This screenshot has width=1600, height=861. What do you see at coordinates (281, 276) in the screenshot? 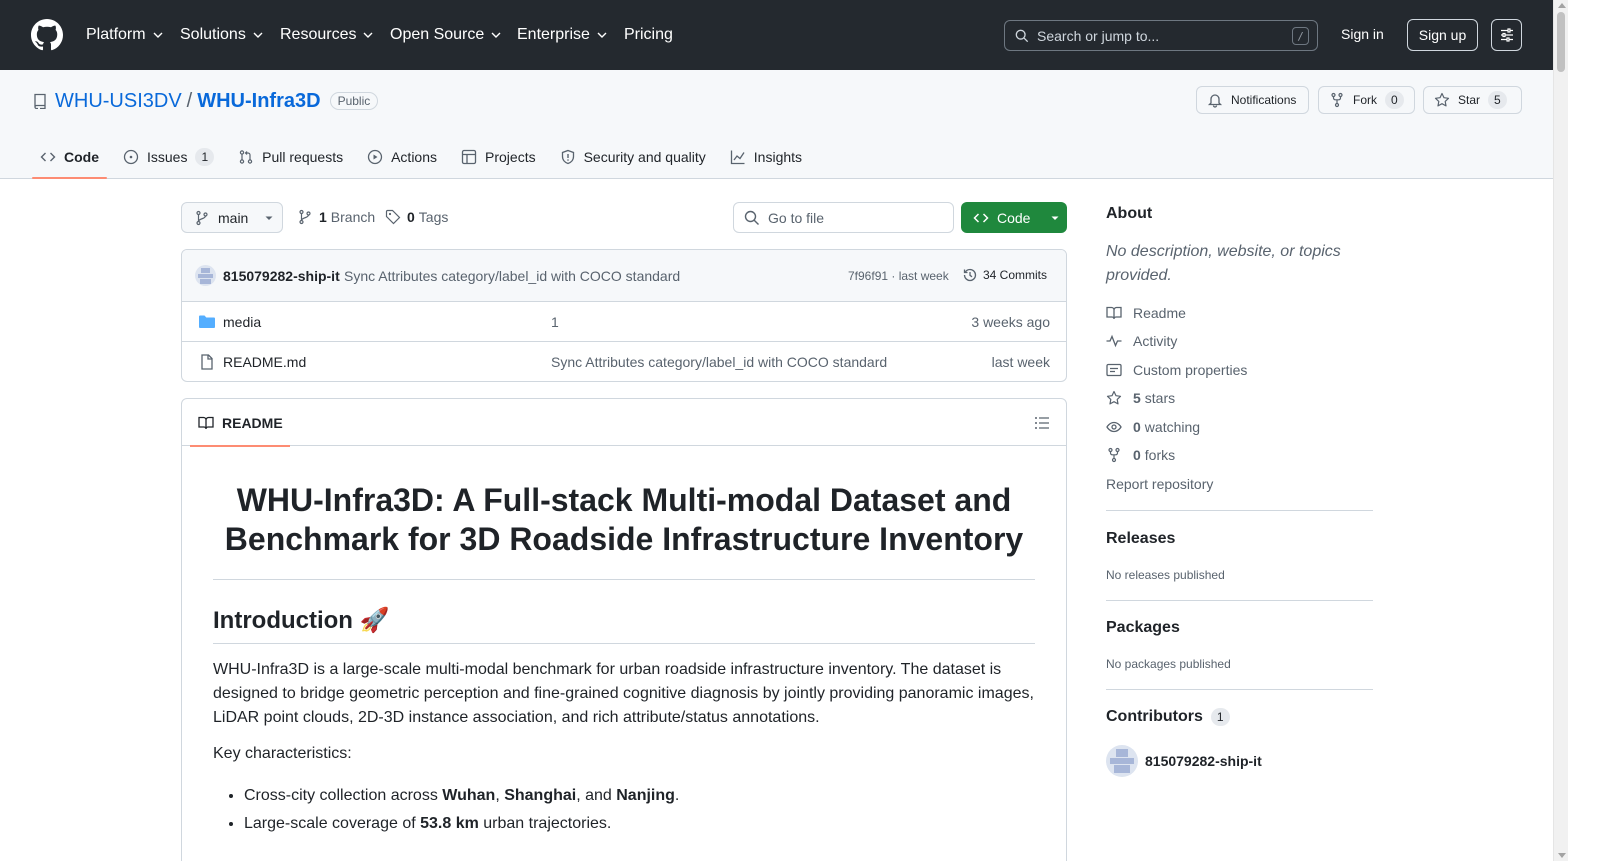
I see `commit-author-link: 815079282-ship-it` at bounding box center [281, 276].